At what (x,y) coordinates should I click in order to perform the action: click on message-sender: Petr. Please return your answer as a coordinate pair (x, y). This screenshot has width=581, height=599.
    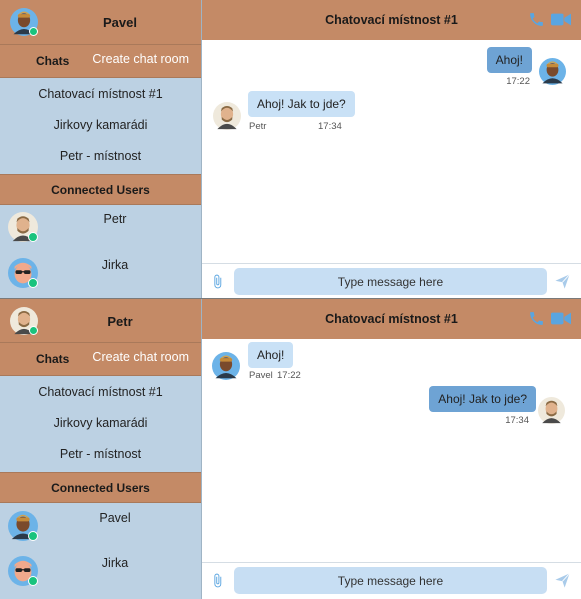
    Looking at the image, I should click on (258, 126).